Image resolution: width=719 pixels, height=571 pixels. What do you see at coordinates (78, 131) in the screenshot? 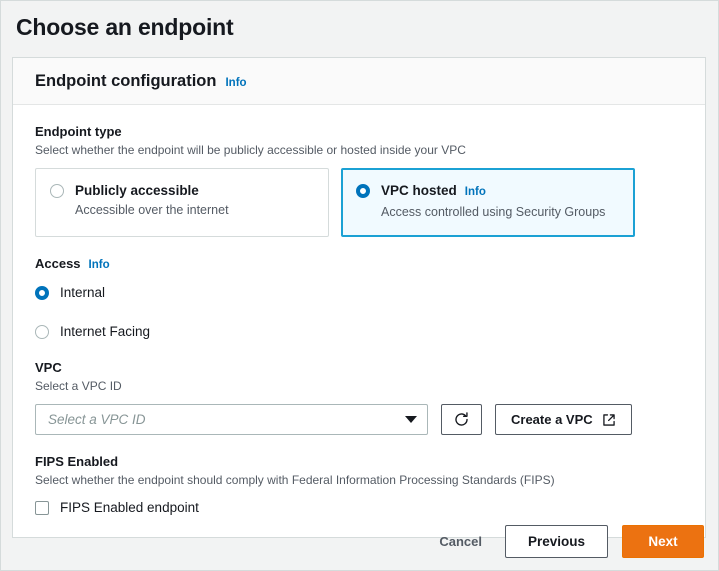
I see `endpoint-type-label: Endpoint type` at bounding box center [78, 131].